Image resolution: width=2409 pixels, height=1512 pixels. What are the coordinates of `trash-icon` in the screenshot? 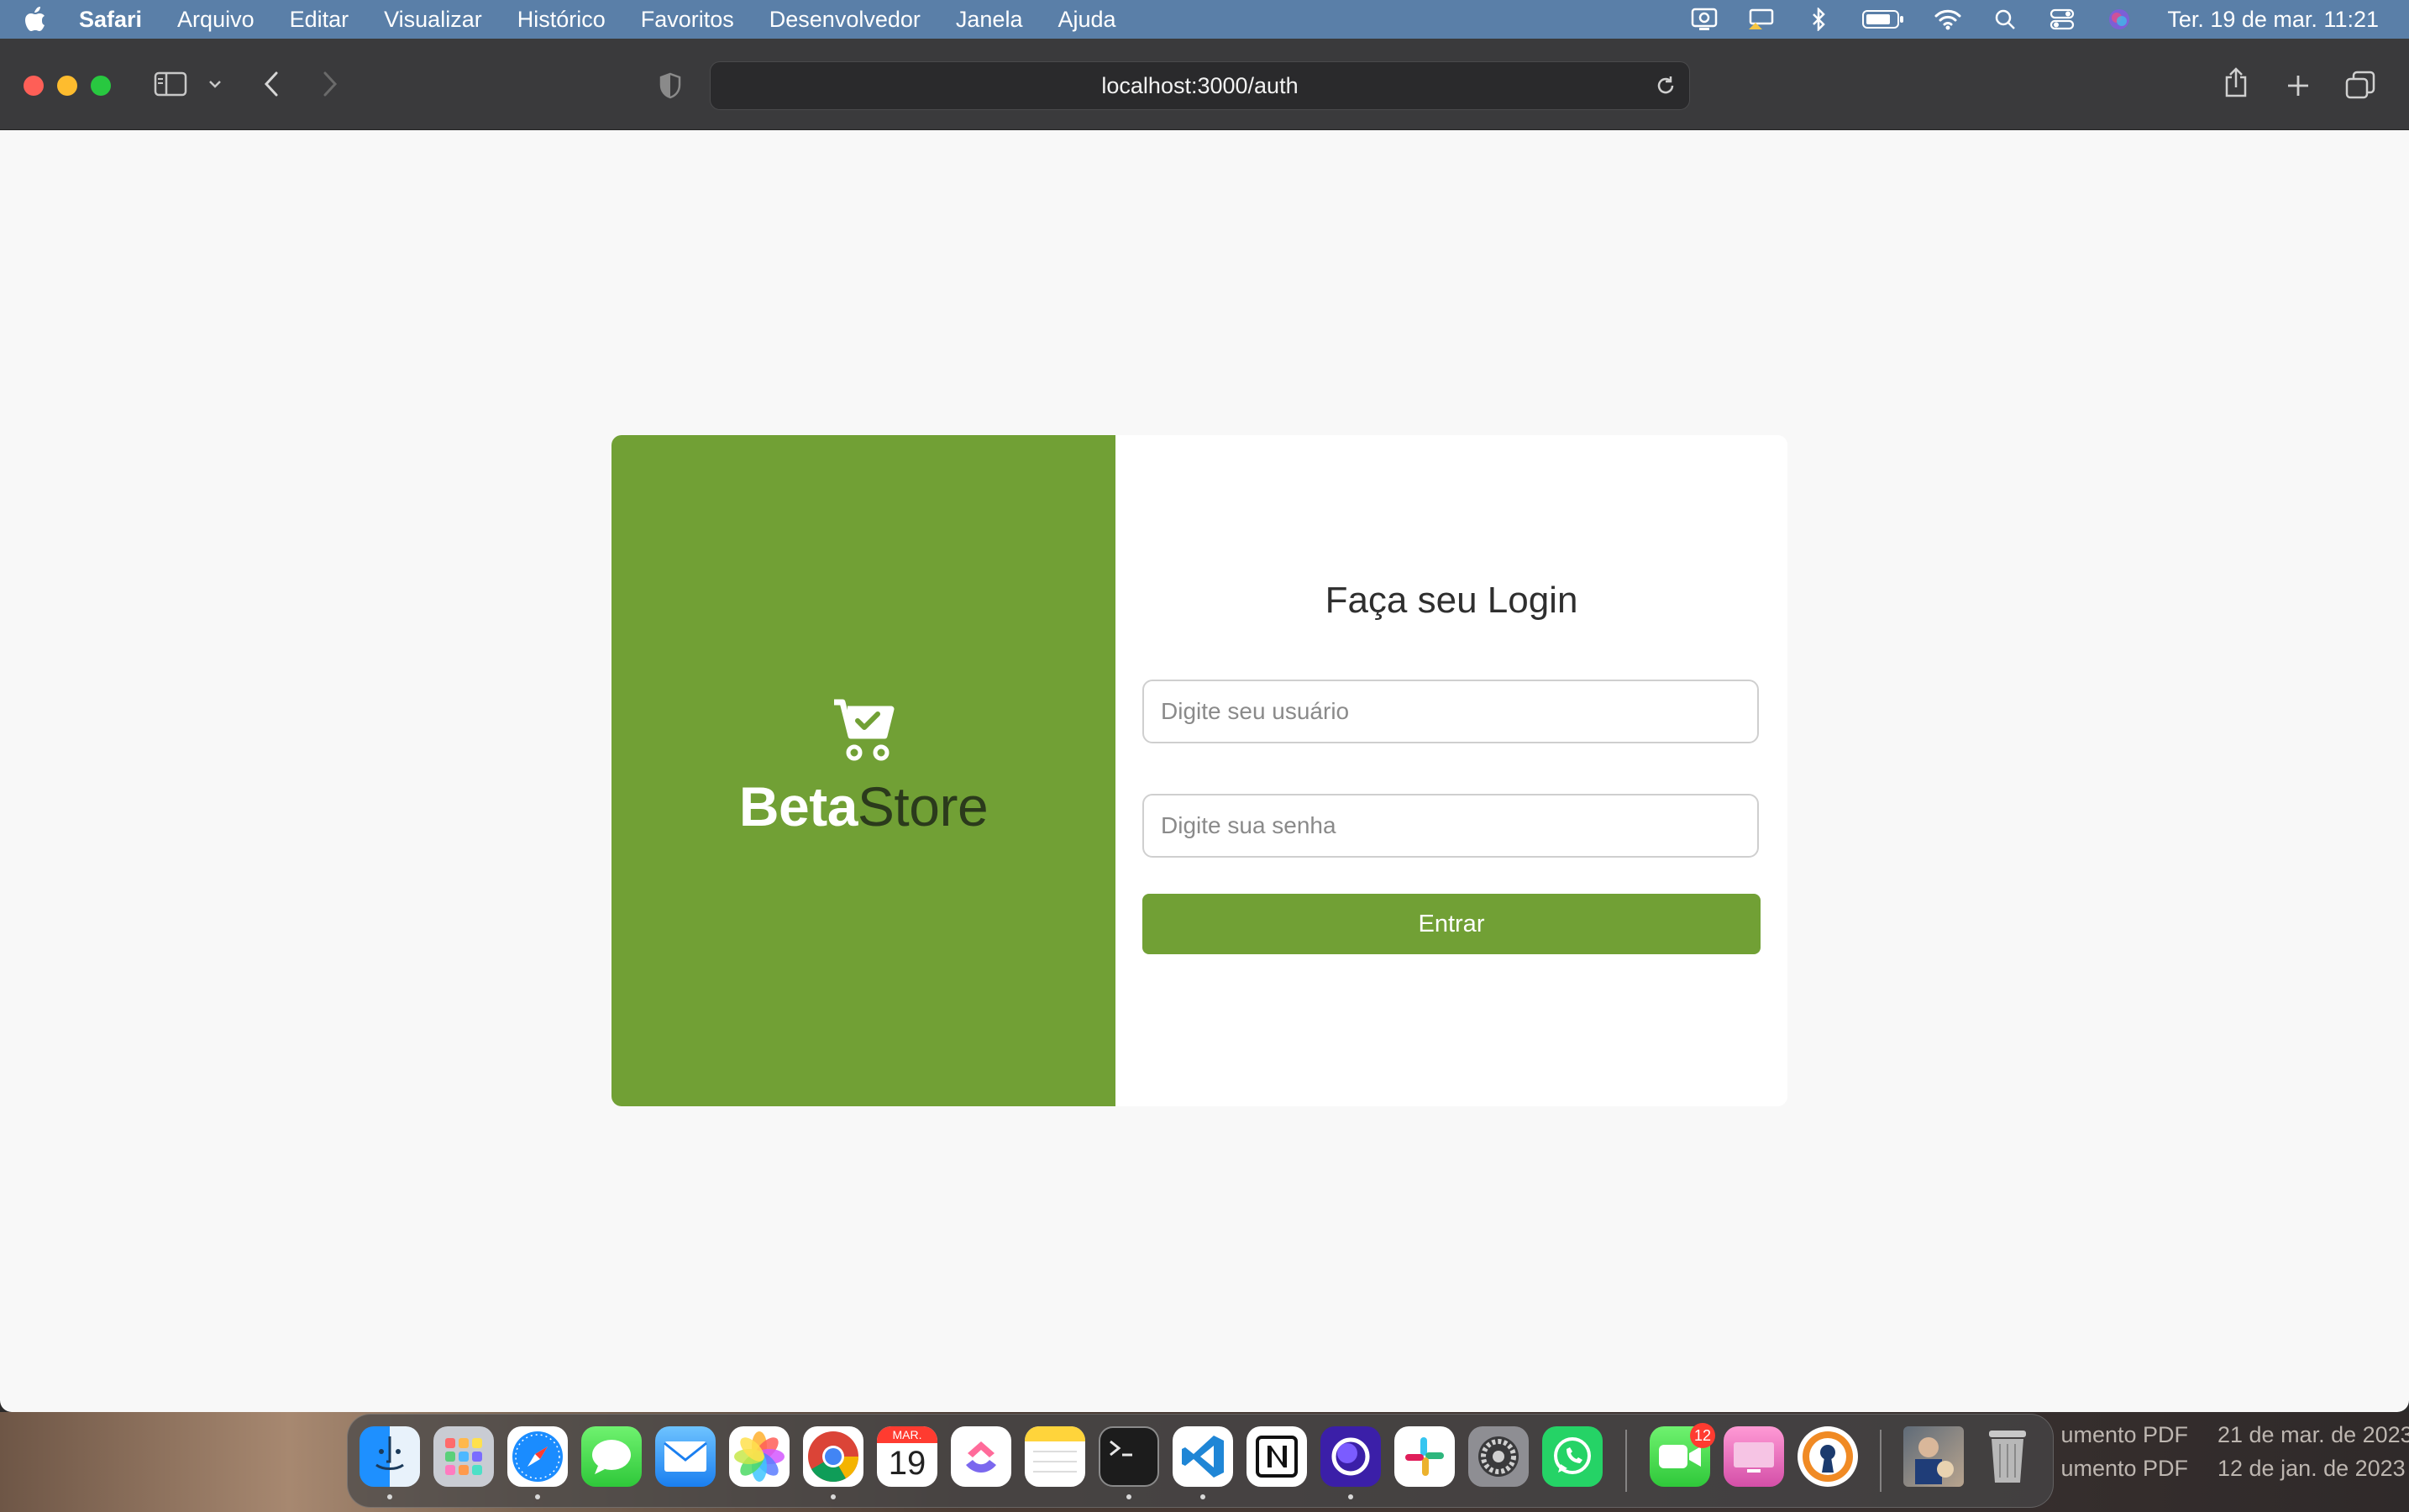 It's located at (2007, 1456).